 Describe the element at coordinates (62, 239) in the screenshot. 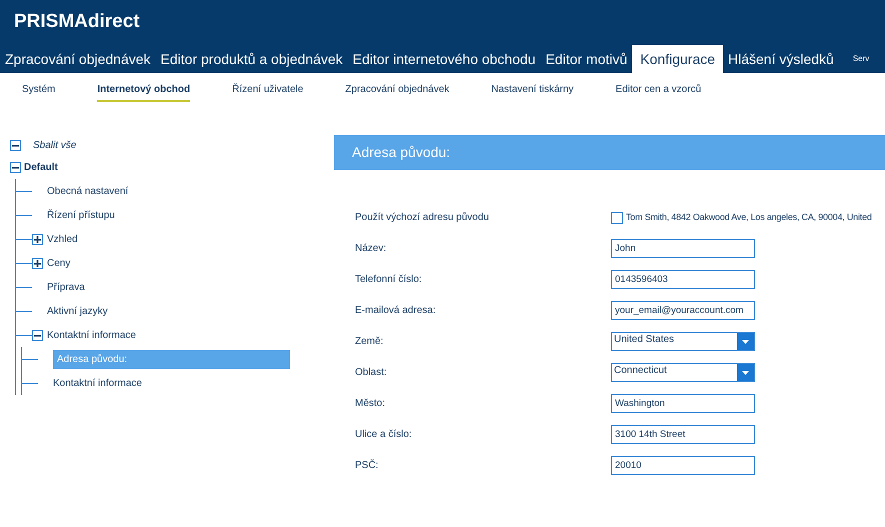

I see `tree-item: Vzhled` at that location.